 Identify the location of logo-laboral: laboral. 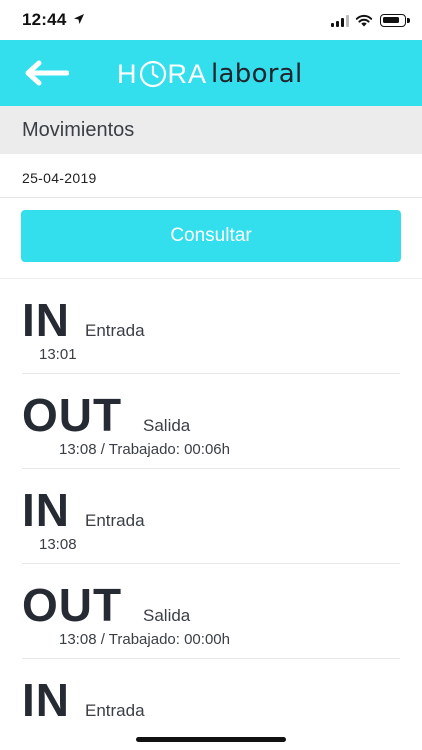
(257, 74).